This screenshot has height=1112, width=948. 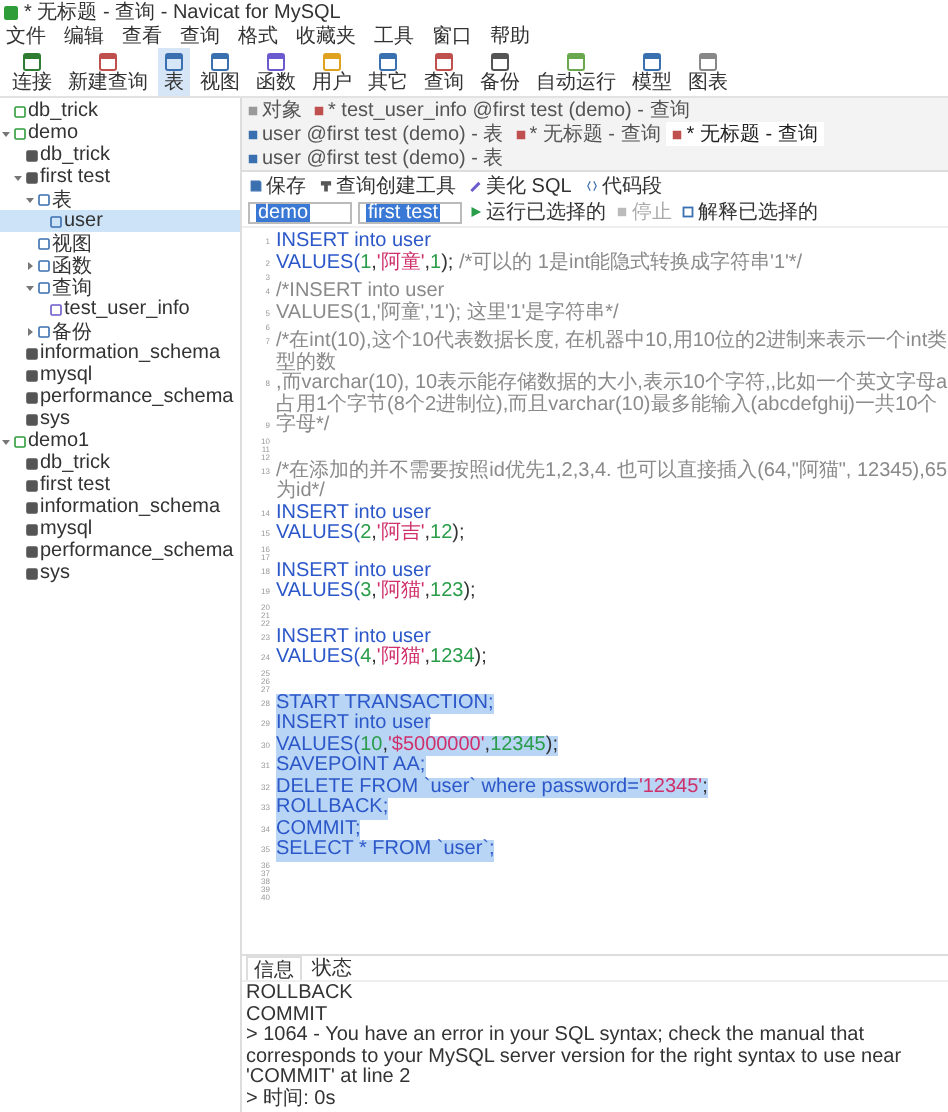 What do you see at coordinates (332, 968) in the screenshot?
I see `output-tab: 状态` at bounding box center [332, 968].